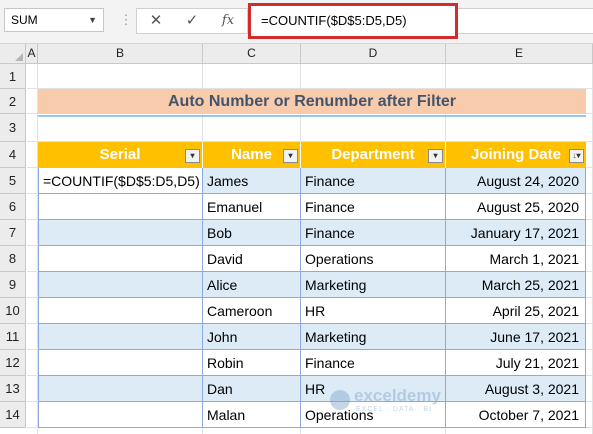 Image resolution: width=593 pixels, height=434 pixels. What do you see at coordinates (340, 400) in the screenshot?
I see `exceldemy-logo-icon` at bounding box center [340, 400].